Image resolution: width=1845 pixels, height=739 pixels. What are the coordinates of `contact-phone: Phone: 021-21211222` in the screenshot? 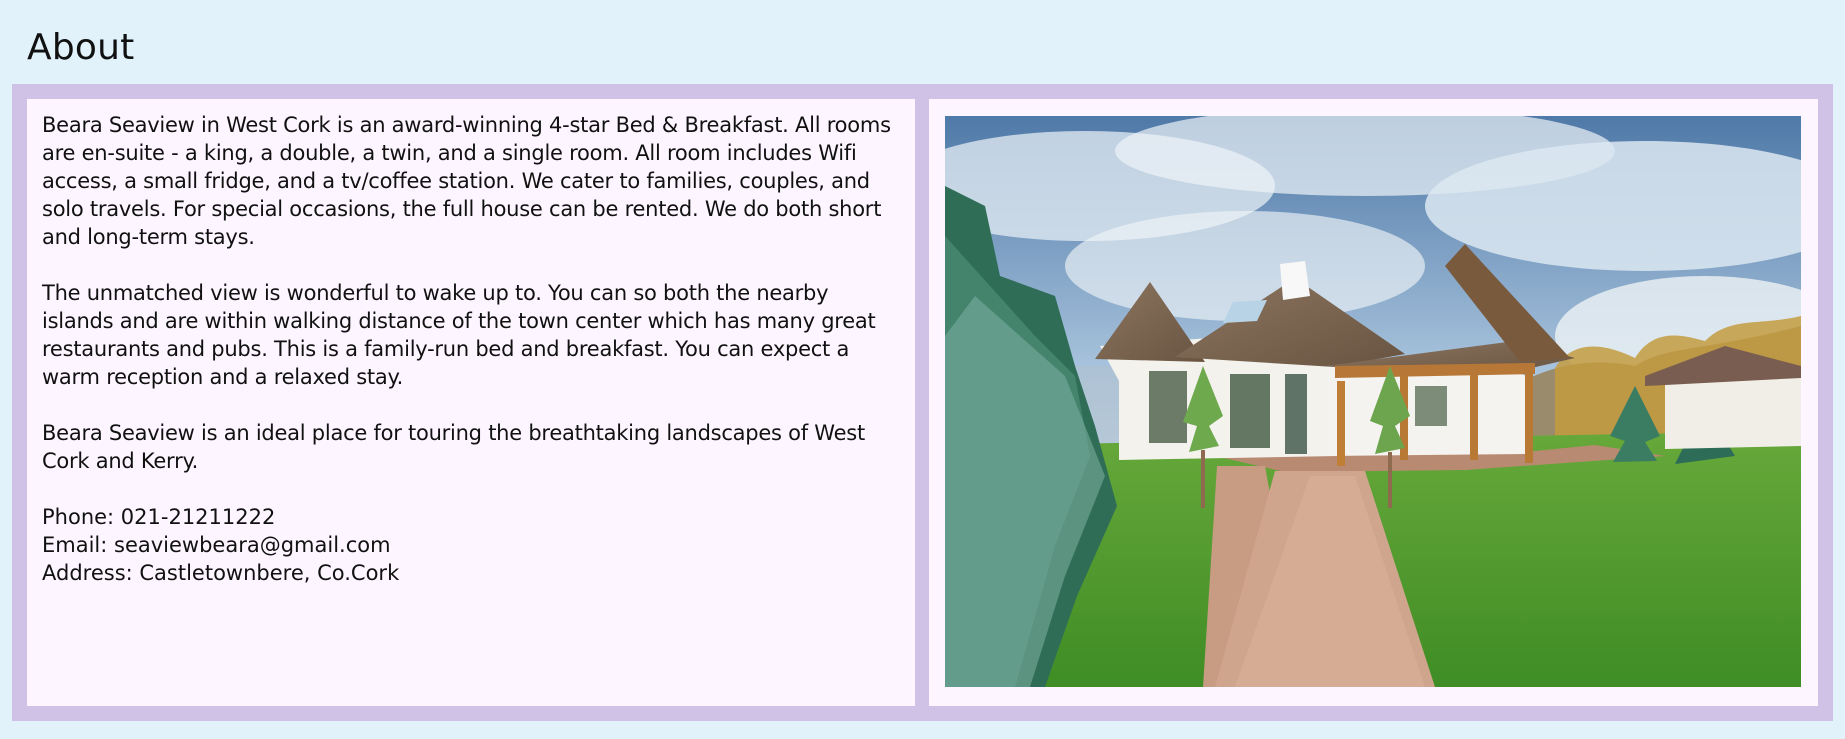 It's located at (159, 517).